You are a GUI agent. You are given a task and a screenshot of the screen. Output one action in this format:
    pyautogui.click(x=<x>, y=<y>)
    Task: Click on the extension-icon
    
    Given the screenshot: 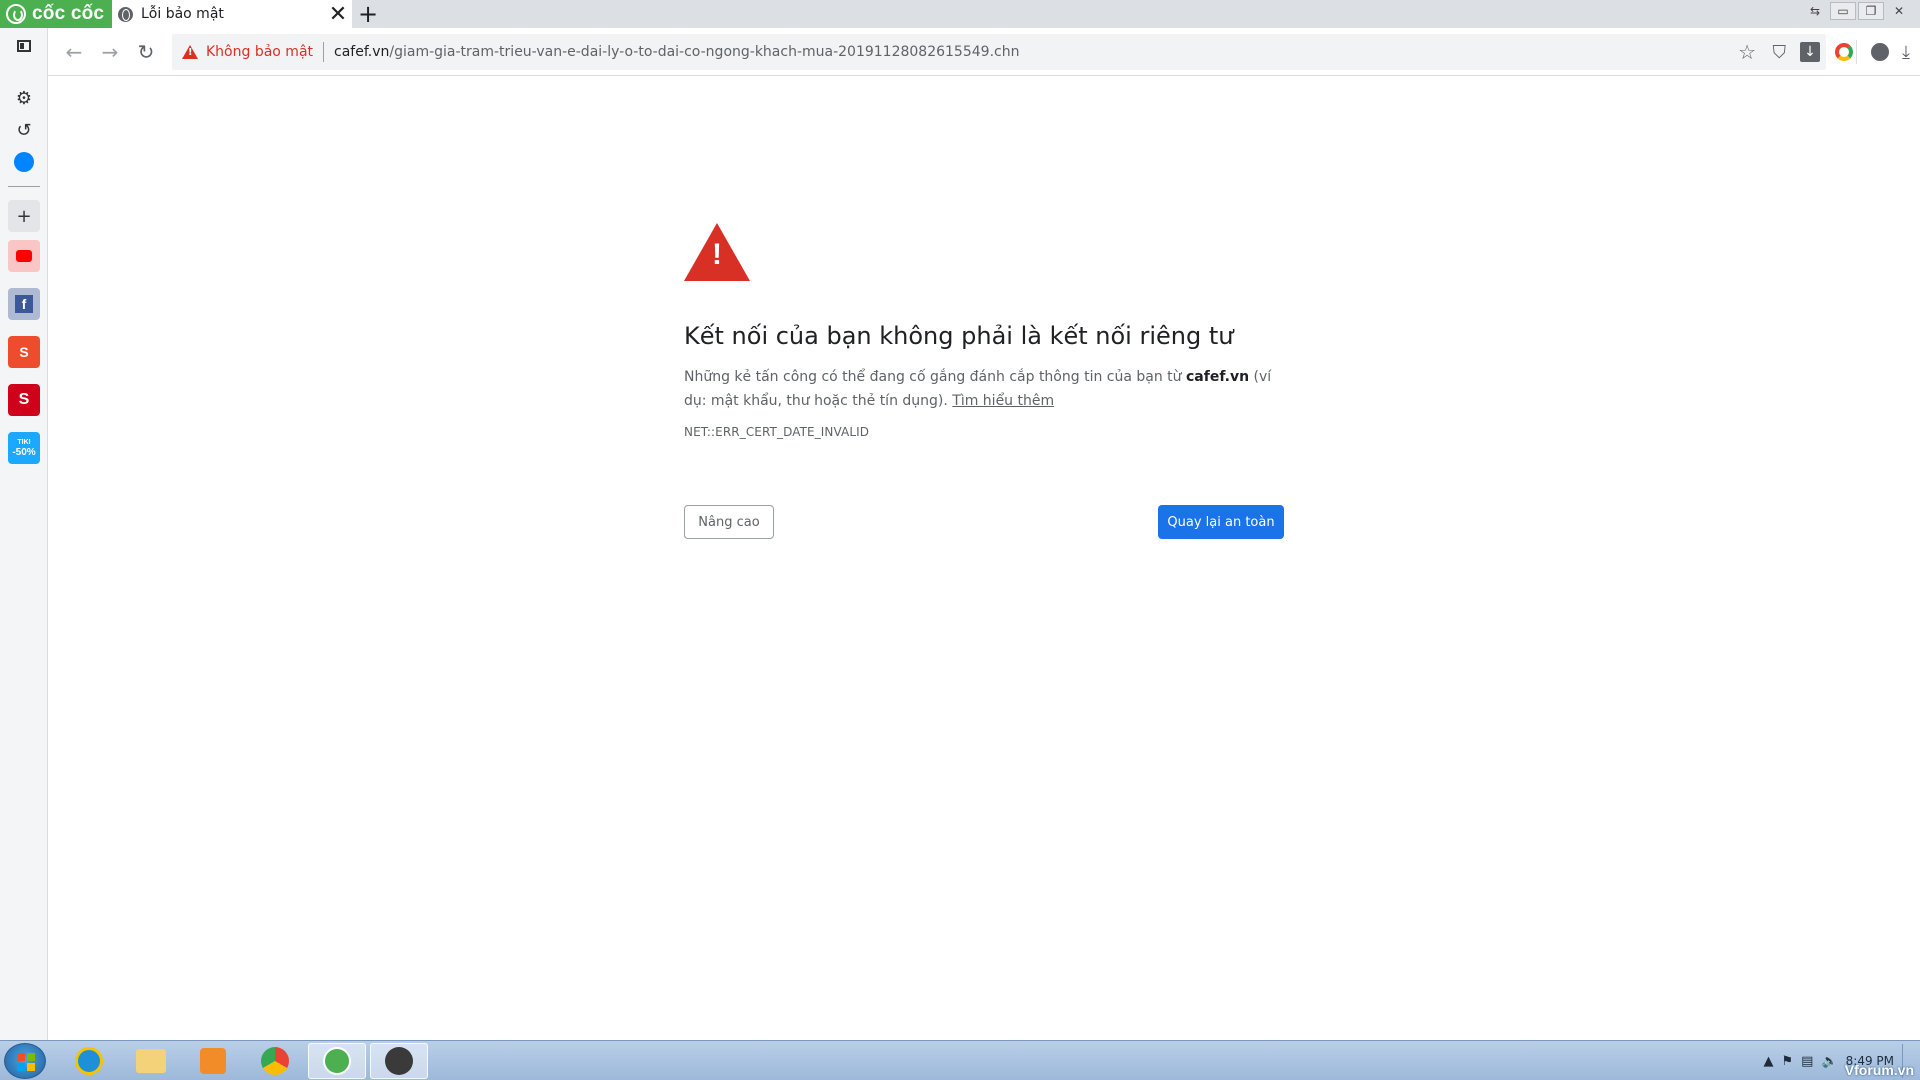 What is the action you would take?
    pyautogui.click(x=1844, y=52)
    